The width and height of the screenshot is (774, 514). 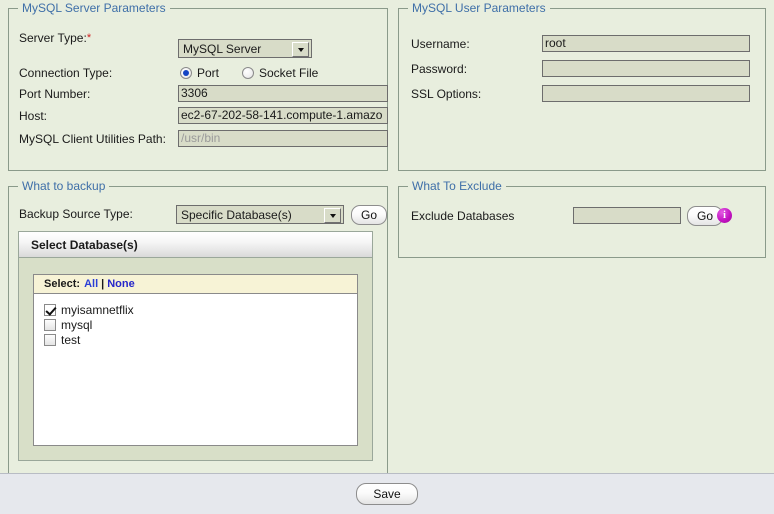 I want to click on client-path-input: /usr/bin, so click(x=283, y=138).